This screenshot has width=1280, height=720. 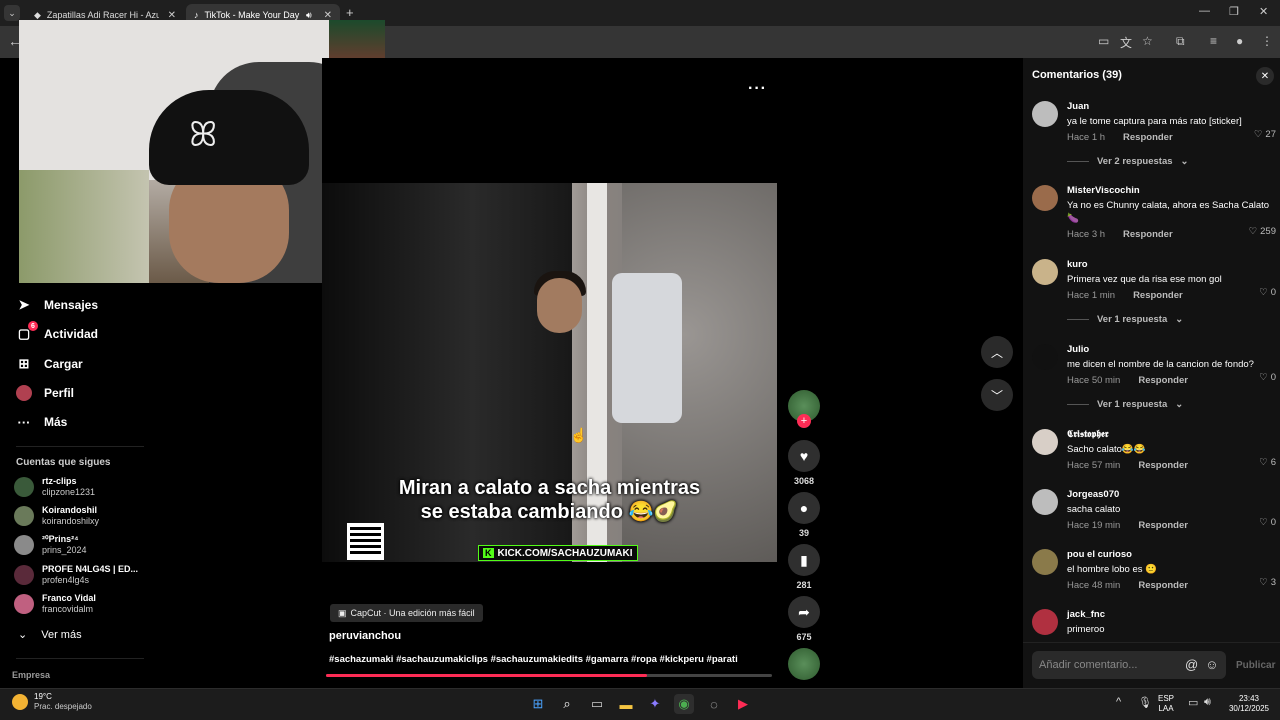 I want to click on close-window-icon: ✕, so click(x=1263, y=11).